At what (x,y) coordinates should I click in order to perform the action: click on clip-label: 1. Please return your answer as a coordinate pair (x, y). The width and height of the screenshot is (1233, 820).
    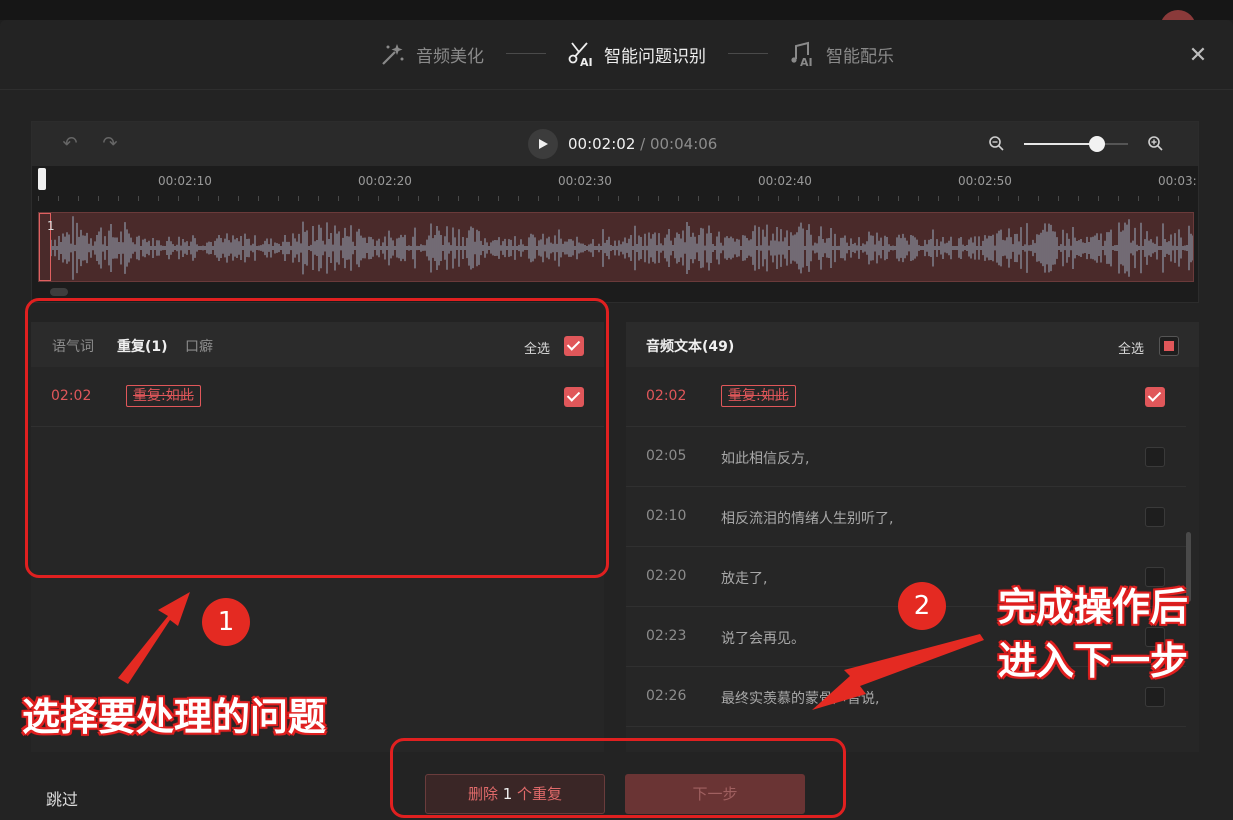
    Looking at the image, I should click on (51, 226).